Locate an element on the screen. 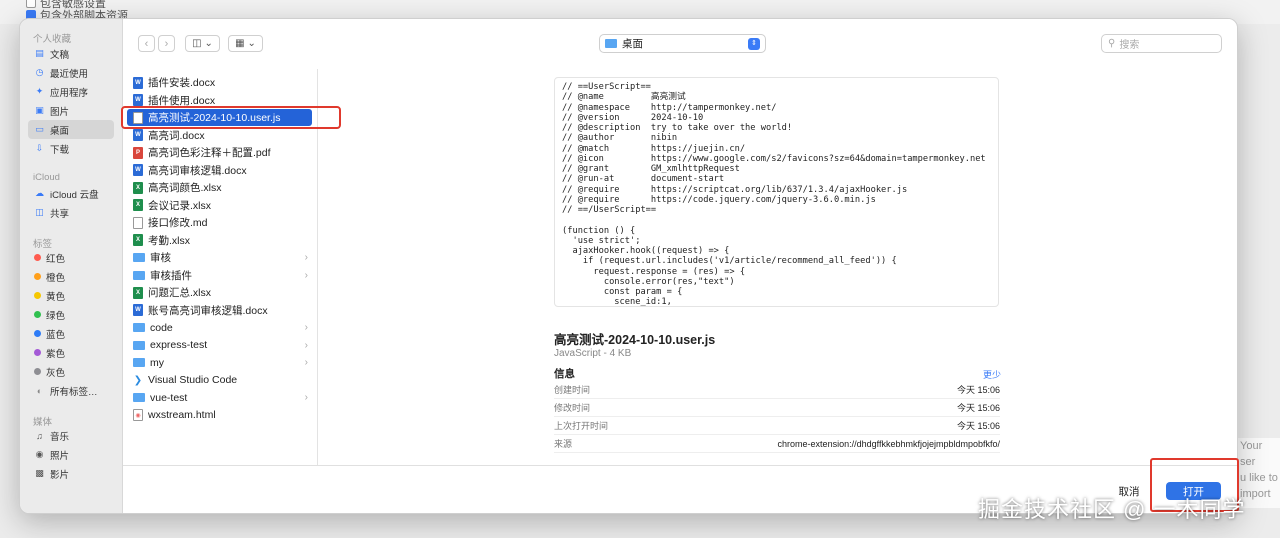 This screenshot has width=1280, height=538. group-view-button: ▦ ⌄ is located at coordinates (245, 43).